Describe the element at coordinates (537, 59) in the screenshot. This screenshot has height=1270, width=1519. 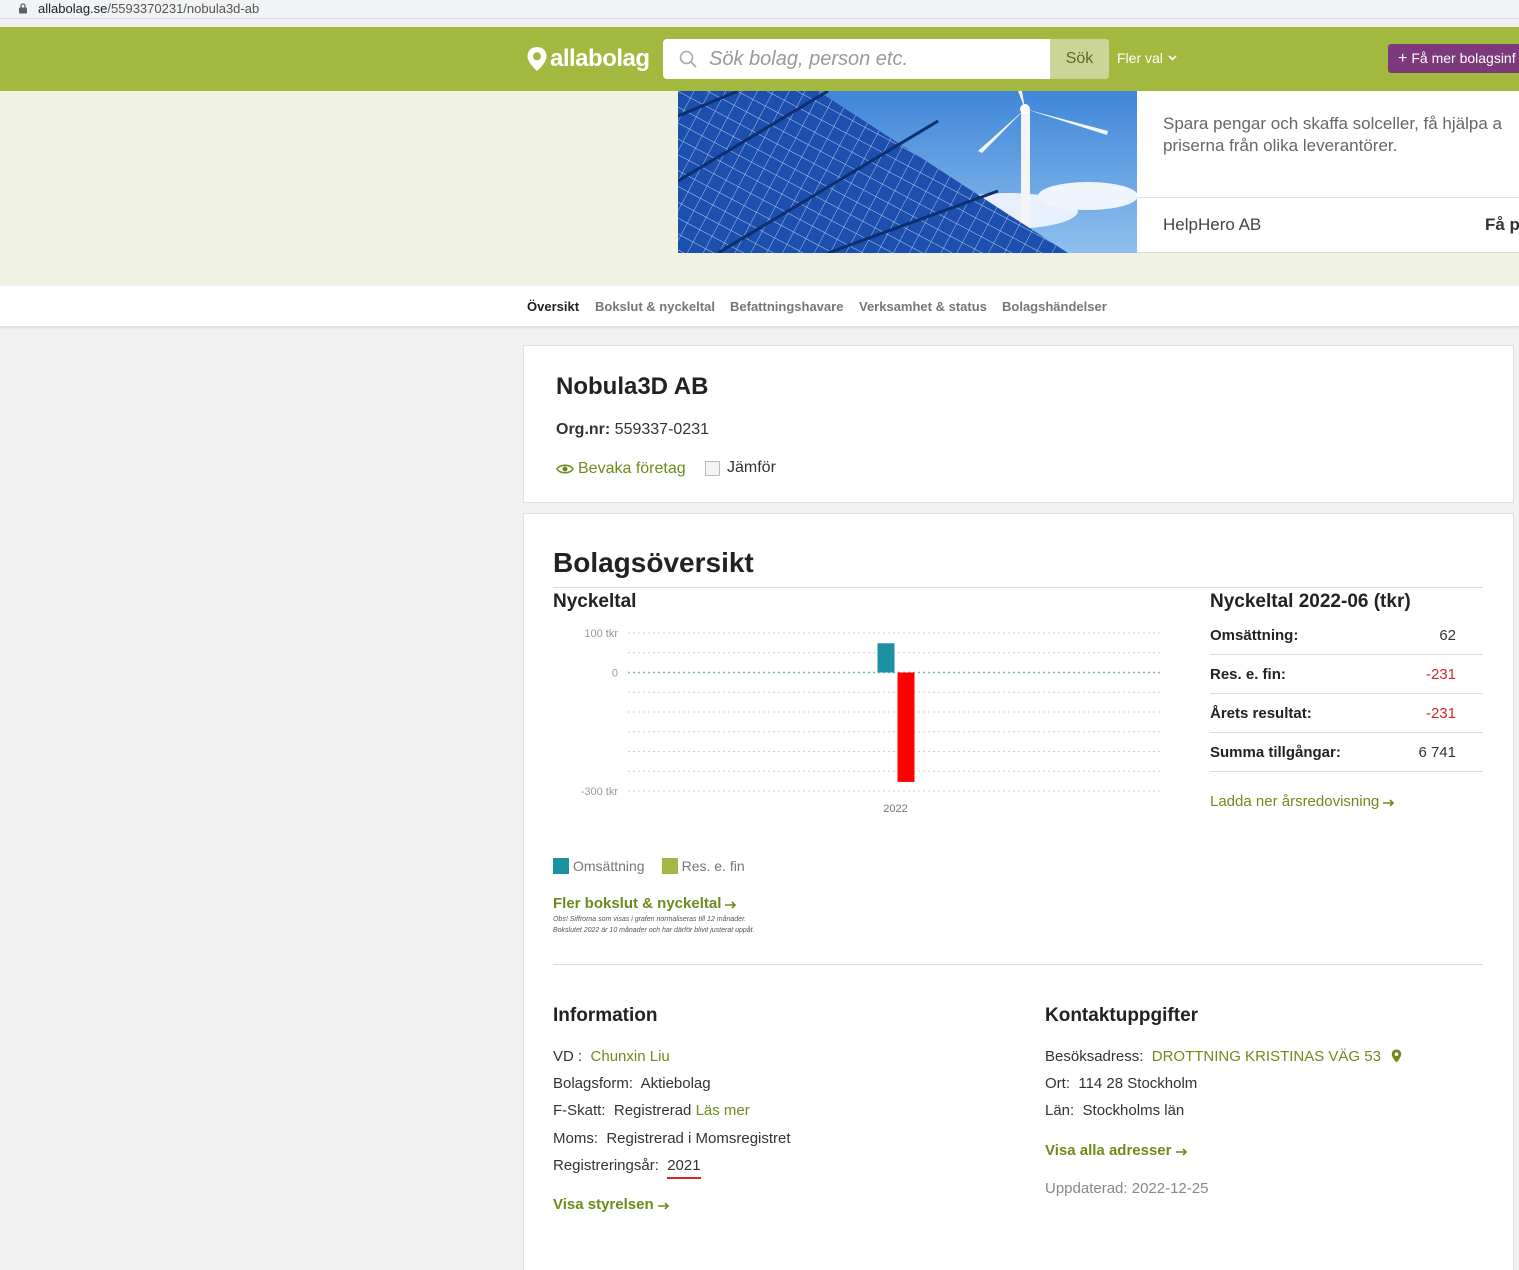
I see `map-pin-logo-icon` at that location.